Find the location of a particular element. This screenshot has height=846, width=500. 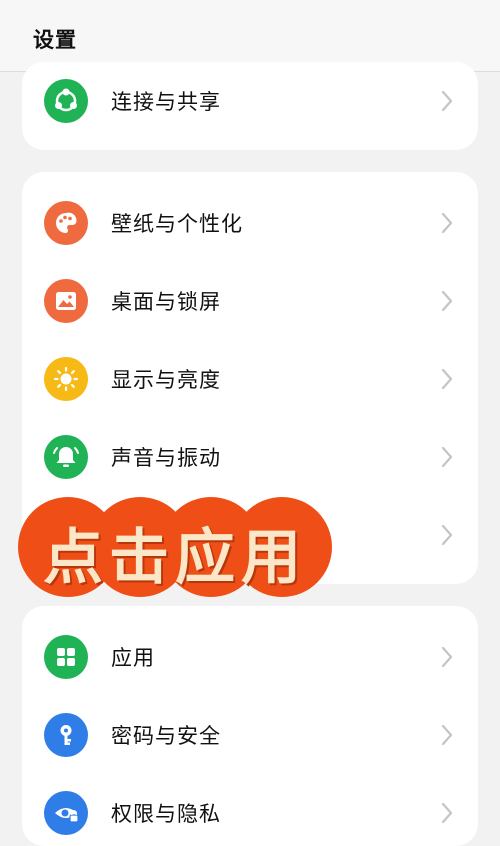

bell-icon is located at coordinates (66, 457).